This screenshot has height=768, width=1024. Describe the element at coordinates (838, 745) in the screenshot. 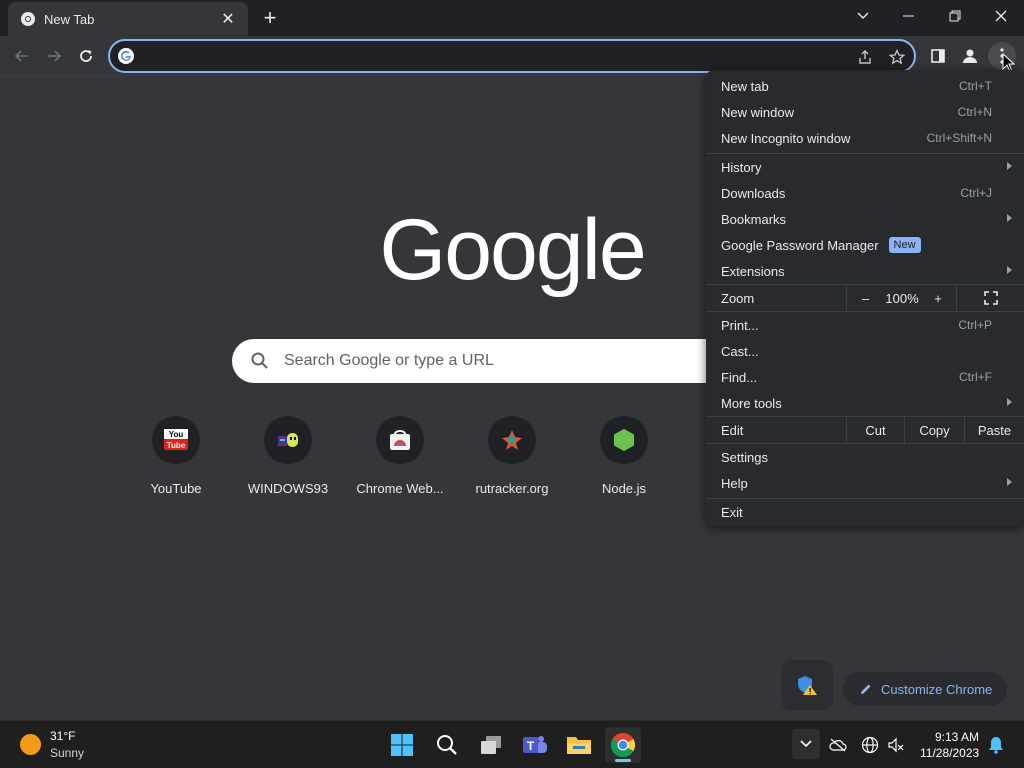

I see `onedrive-offline-icon` at that location.